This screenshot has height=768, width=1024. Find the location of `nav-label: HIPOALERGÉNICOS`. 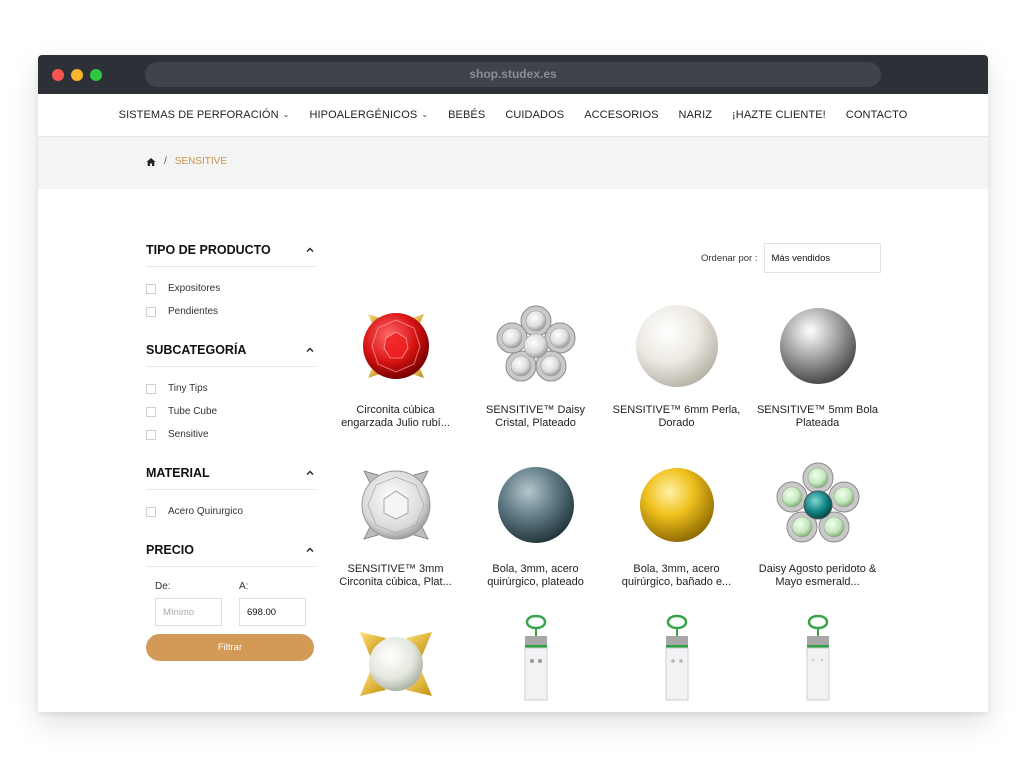

nav-label: HIPOALERGÉNICOS is located at coordinates (363, 115).